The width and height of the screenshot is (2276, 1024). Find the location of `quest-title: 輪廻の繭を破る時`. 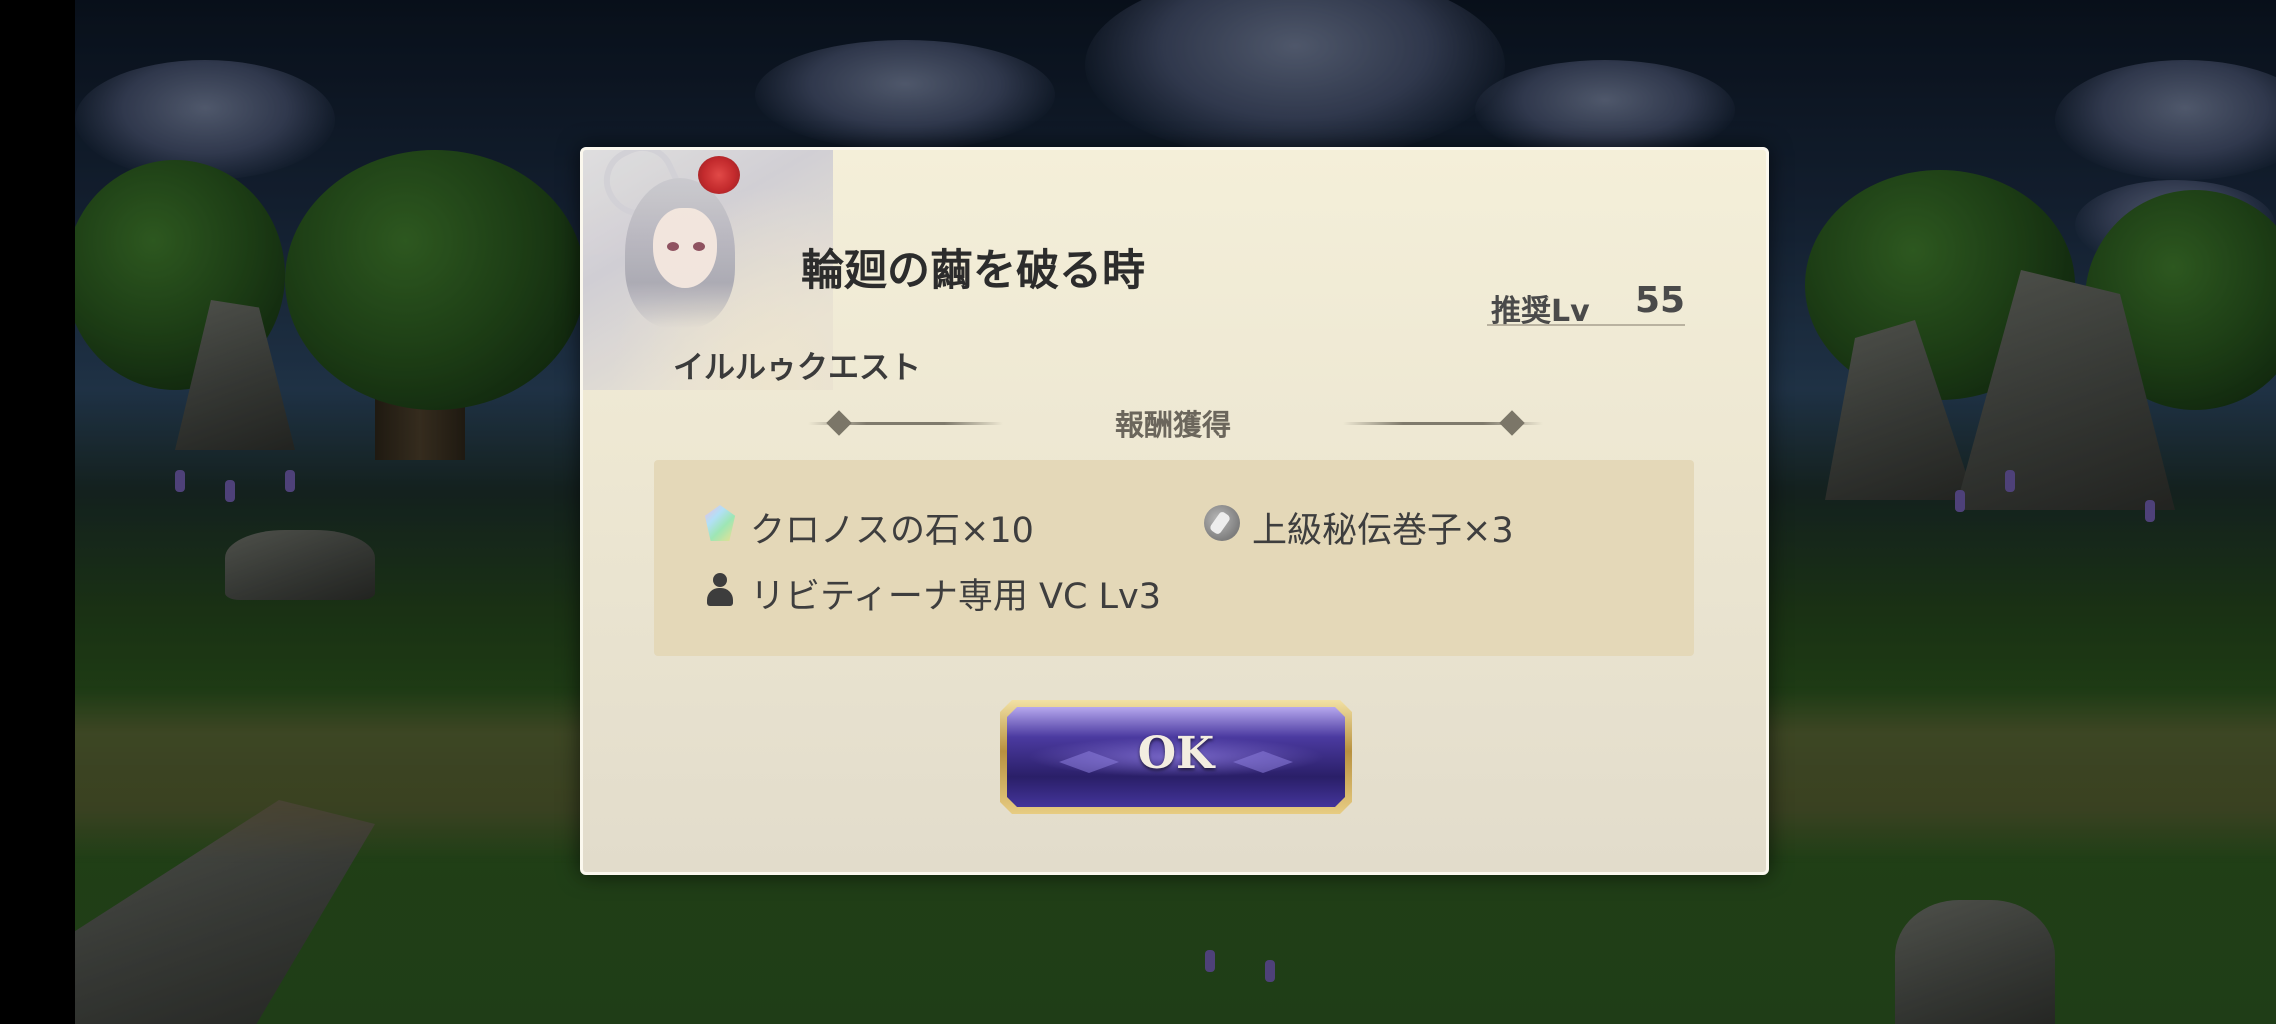

quest-title: 輪廻の繭を破る時 is located at coordinates (973, 271).